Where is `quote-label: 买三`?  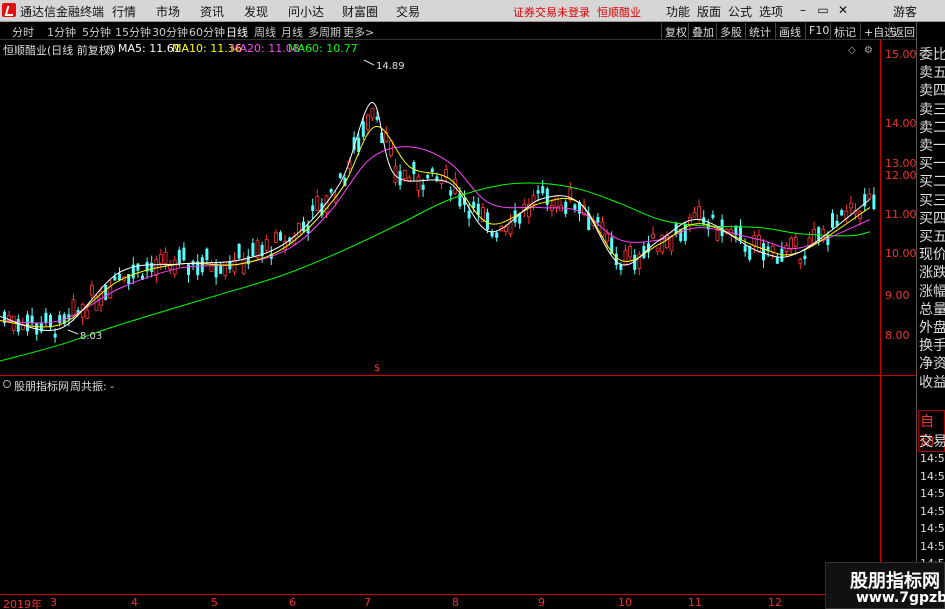
quote-label: 买三 is located at coordinates (932, 200).